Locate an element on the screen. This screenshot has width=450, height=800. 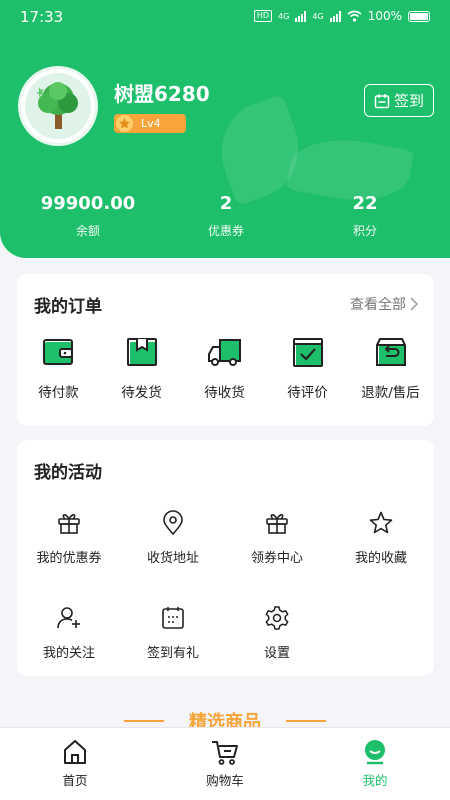
order-pending-receipt: 待收货 is located at coordinates (224, 368).